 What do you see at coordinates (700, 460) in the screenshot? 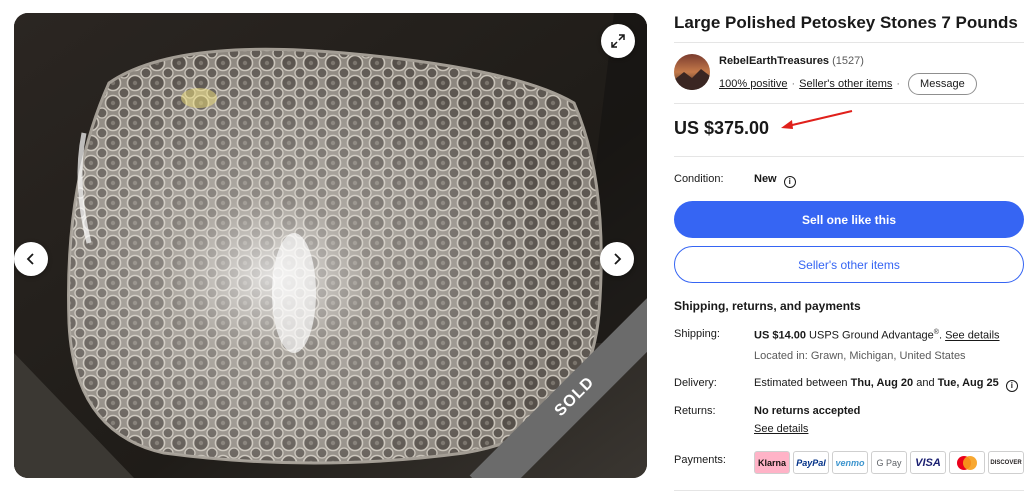
I see `payments-label: Payments:` at bounding box center [700, 460].